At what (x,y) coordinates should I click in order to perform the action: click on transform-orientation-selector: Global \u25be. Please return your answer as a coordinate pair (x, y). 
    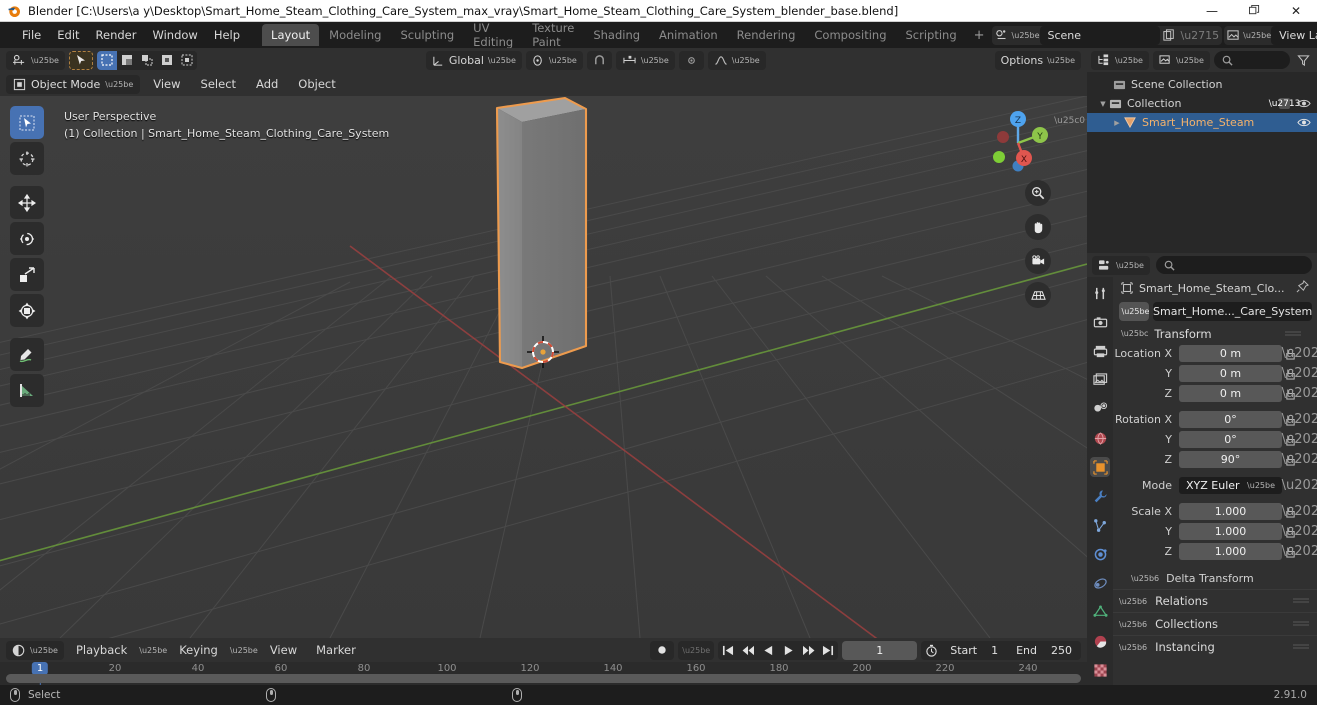
    Looking at the image, I should click on (473, 60).